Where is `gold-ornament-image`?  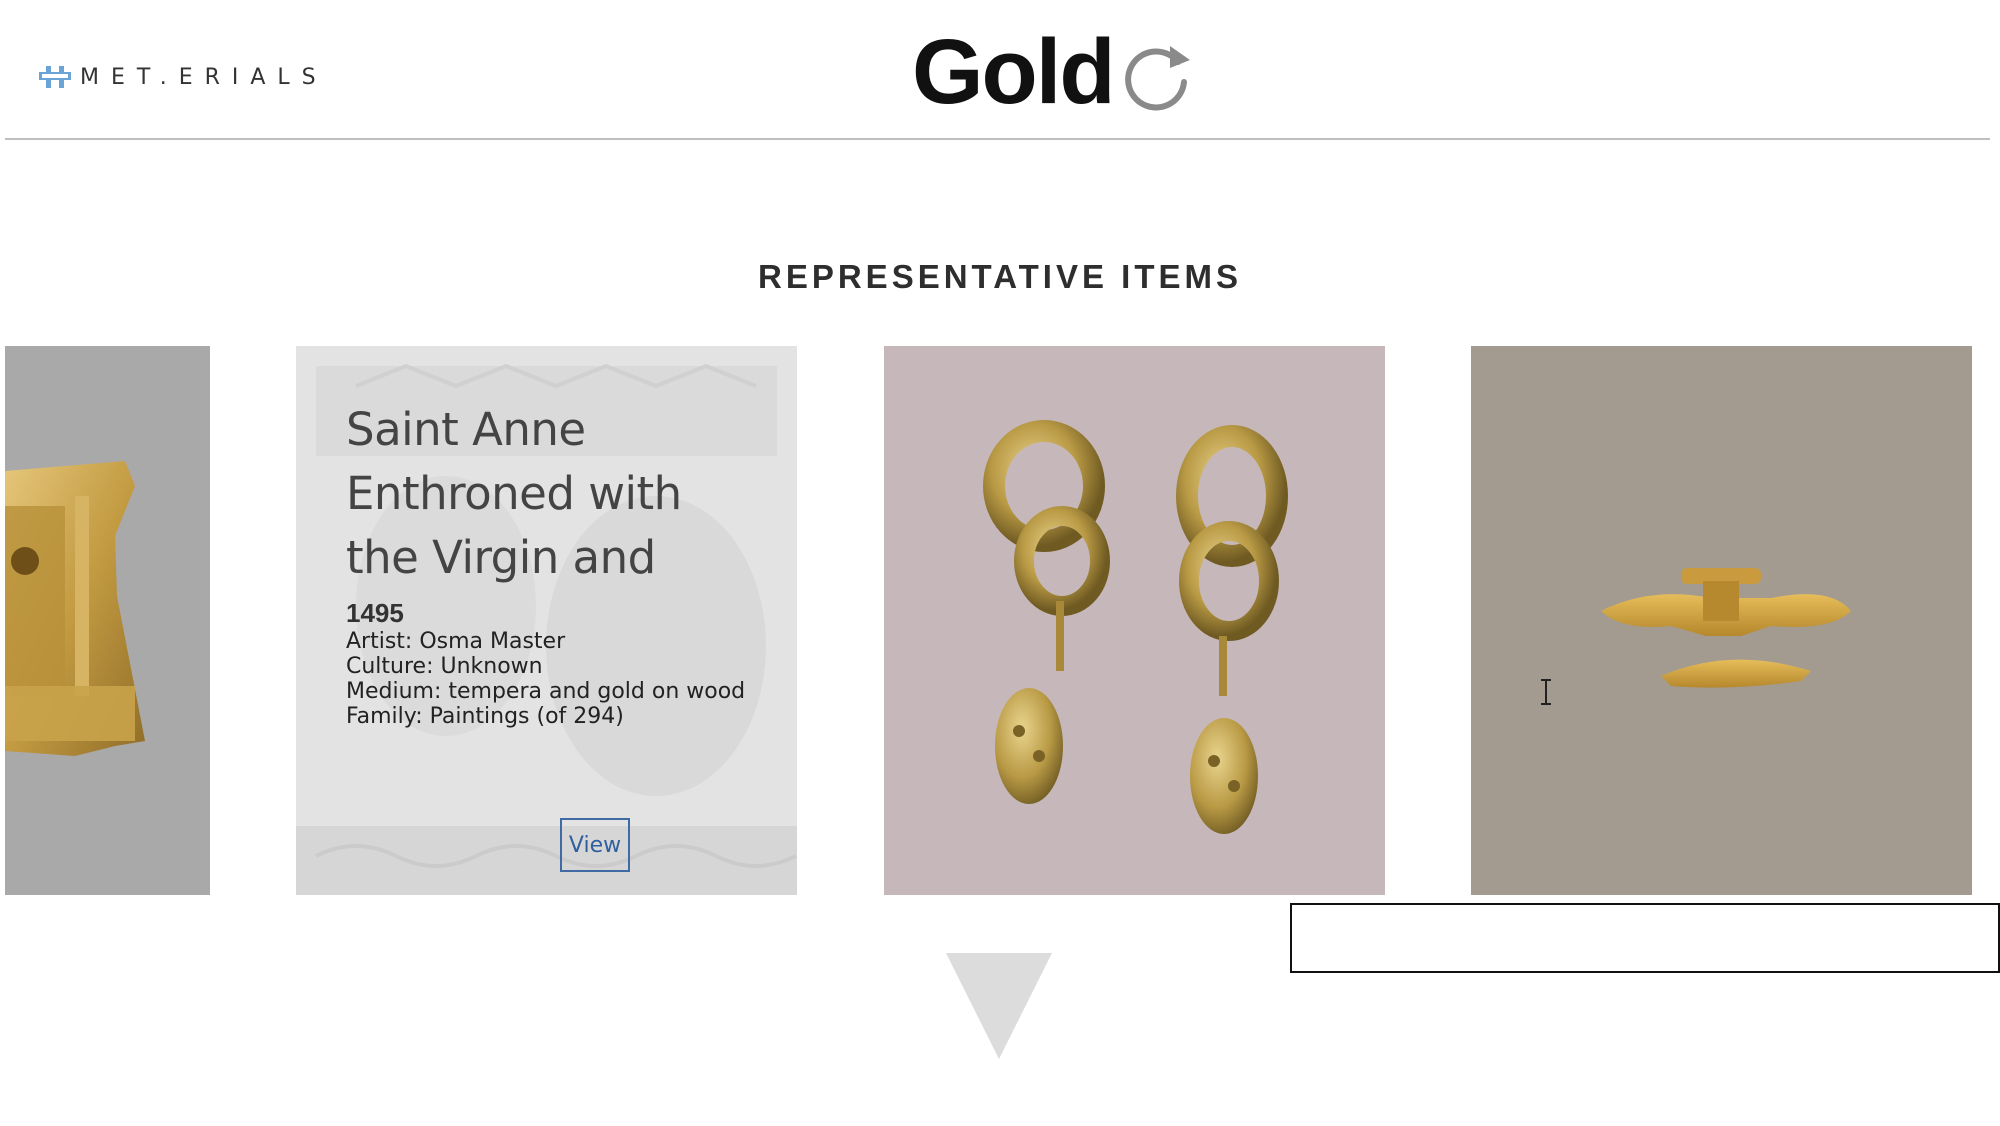 gold-ornament-image is located at coordinates (1721, 620).